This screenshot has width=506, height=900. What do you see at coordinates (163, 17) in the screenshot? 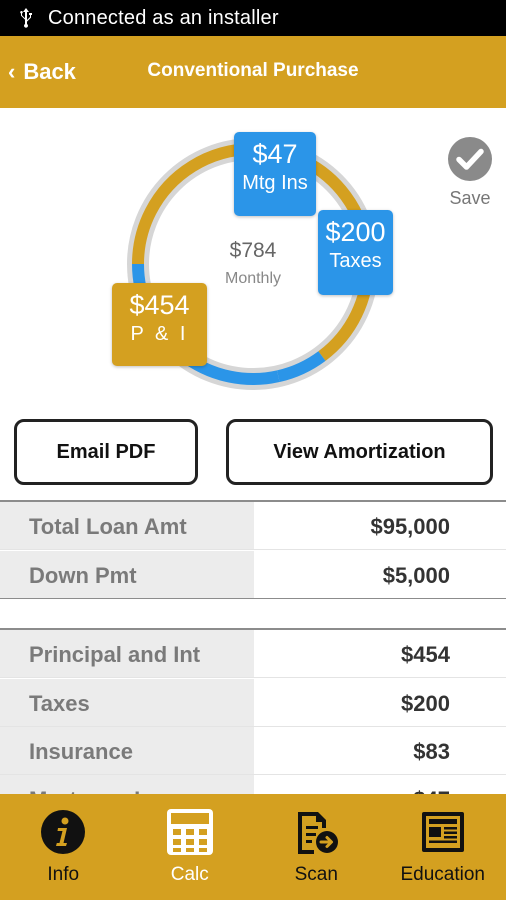
I see `status-text: Connected as an installer` at bounding box center [163, 17].